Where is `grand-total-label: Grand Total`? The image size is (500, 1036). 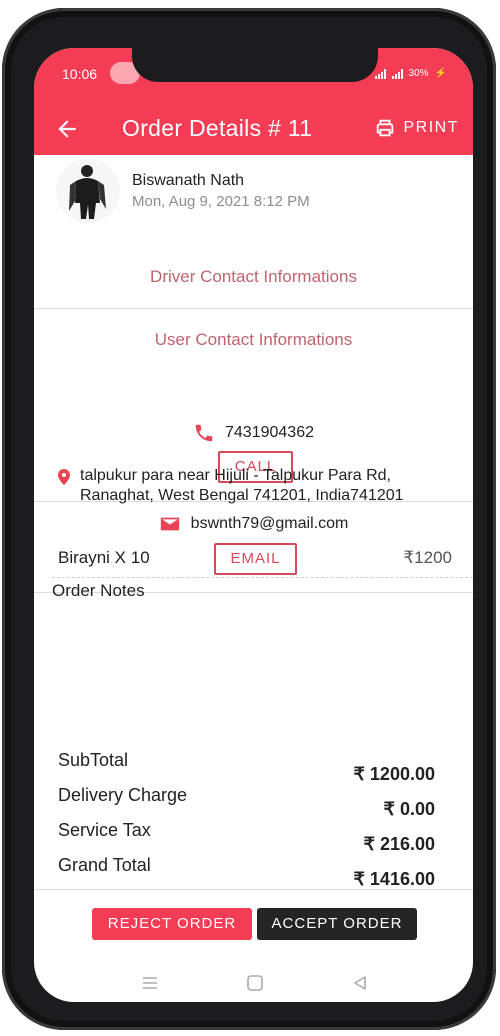 grand-total-label: Grand Total is located at coordinates (104, 865).